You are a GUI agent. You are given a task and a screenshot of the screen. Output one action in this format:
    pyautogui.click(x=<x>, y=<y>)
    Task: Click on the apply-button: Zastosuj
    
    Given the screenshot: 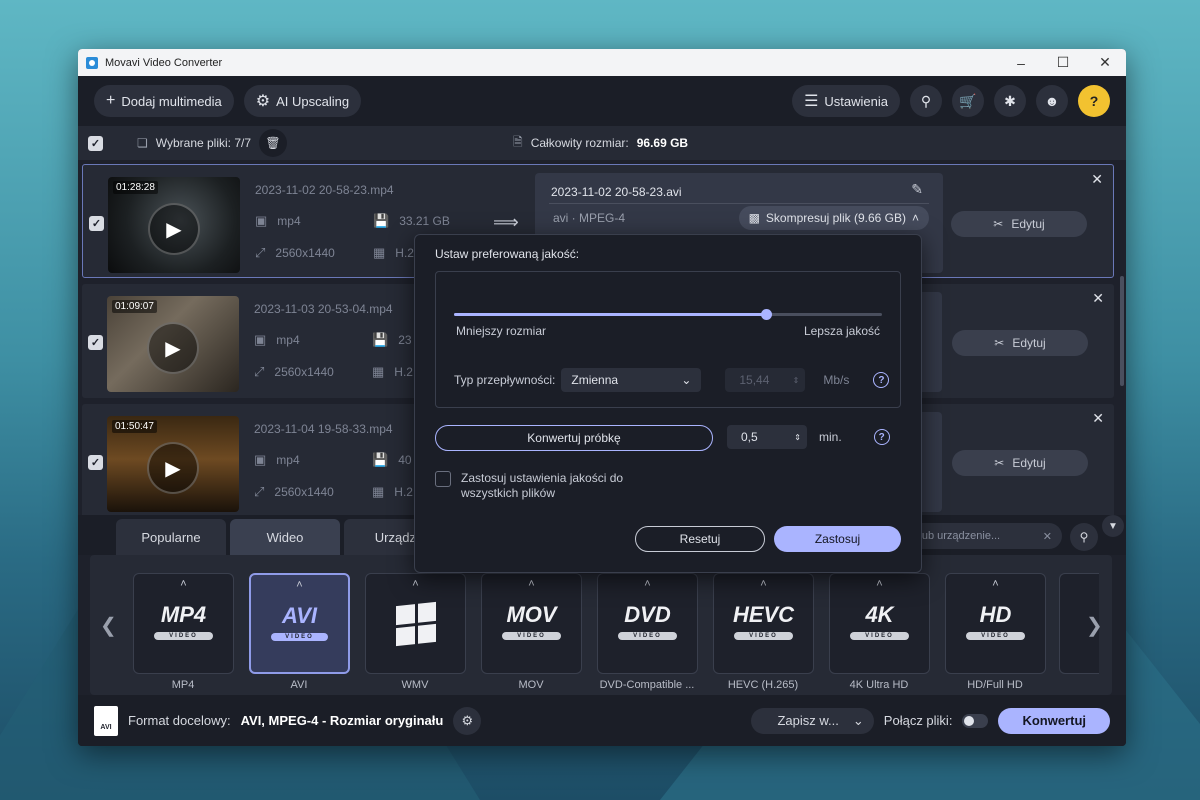 What is the action you would take?
    pyautogui.click(x=837, y=539)
    